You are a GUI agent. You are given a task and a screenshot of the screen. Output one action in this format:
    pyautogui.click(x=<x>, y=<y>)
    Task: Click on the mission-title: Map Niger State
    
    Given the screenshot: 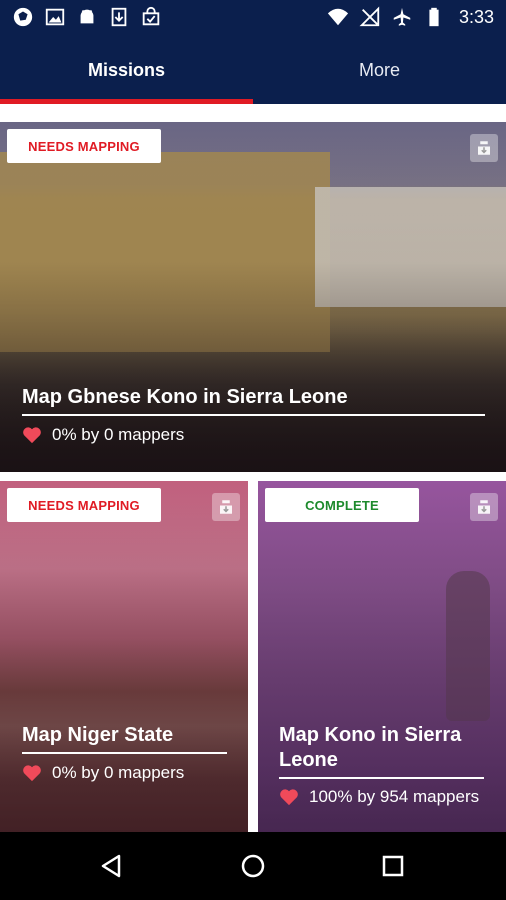 What is the action you would take?
    pyautogui.click(x=98, y=735)
    